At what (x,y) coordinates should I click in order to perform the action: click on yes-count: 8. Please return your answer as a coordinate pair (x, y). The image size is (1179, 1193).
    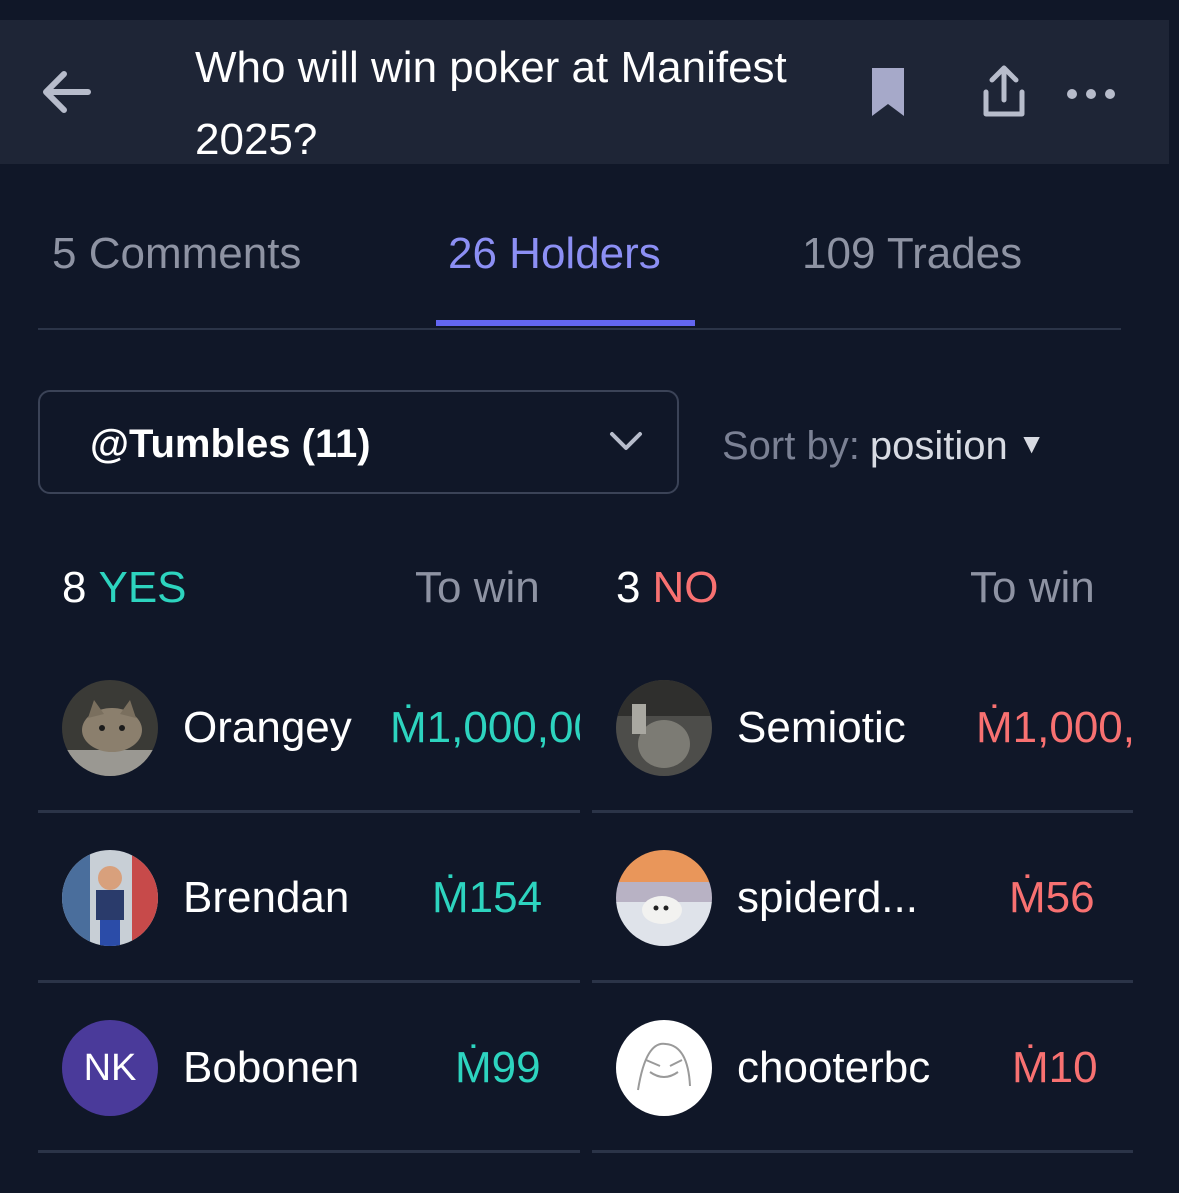
    Looking at the image, I should click on (74, 587).